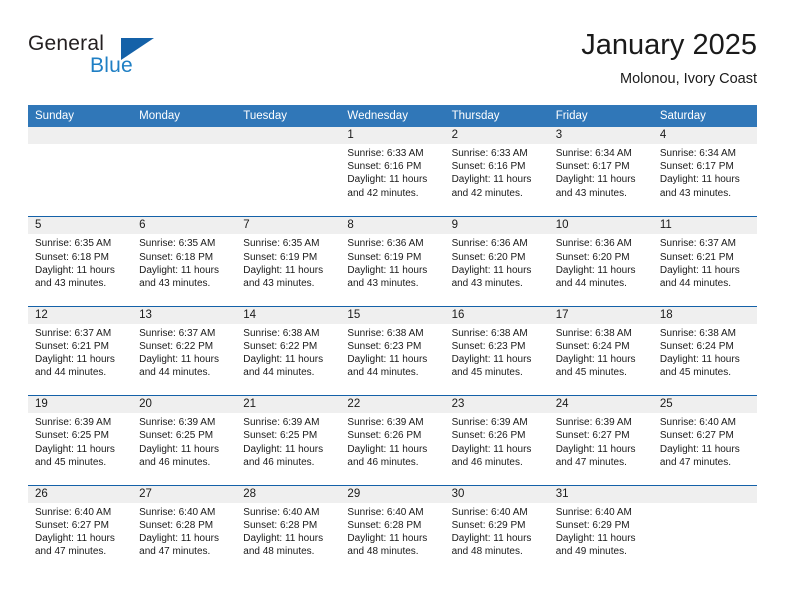  Describe the element at coordinates (184, 145) in the screenshot. I see `day-details` at that location.